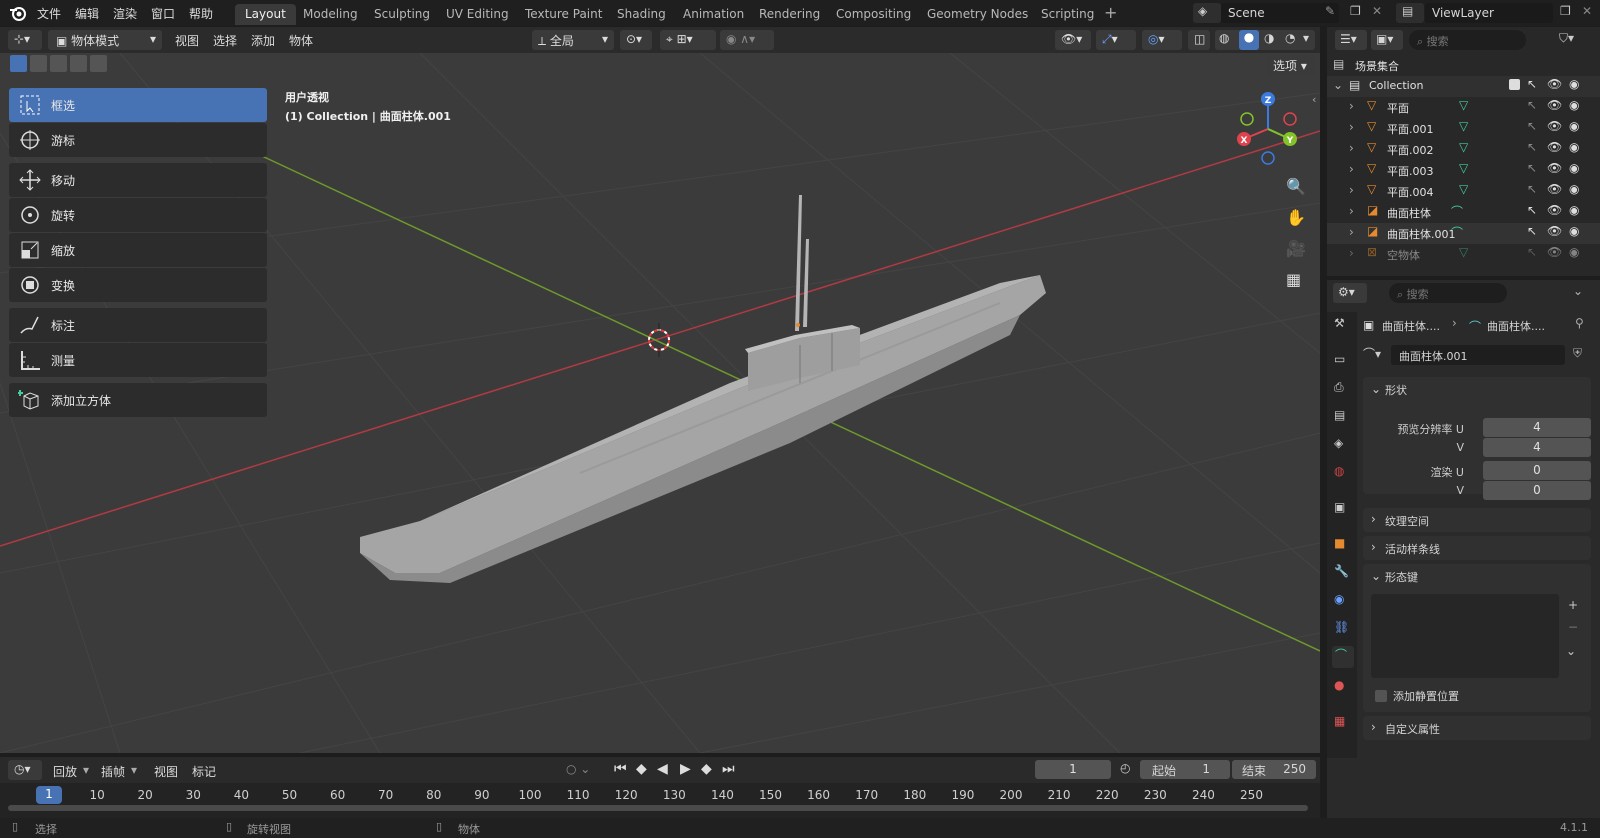 The image size is (1600, 838). I want to click on tab-uv-editing: UV Editing, so click(477, 14).